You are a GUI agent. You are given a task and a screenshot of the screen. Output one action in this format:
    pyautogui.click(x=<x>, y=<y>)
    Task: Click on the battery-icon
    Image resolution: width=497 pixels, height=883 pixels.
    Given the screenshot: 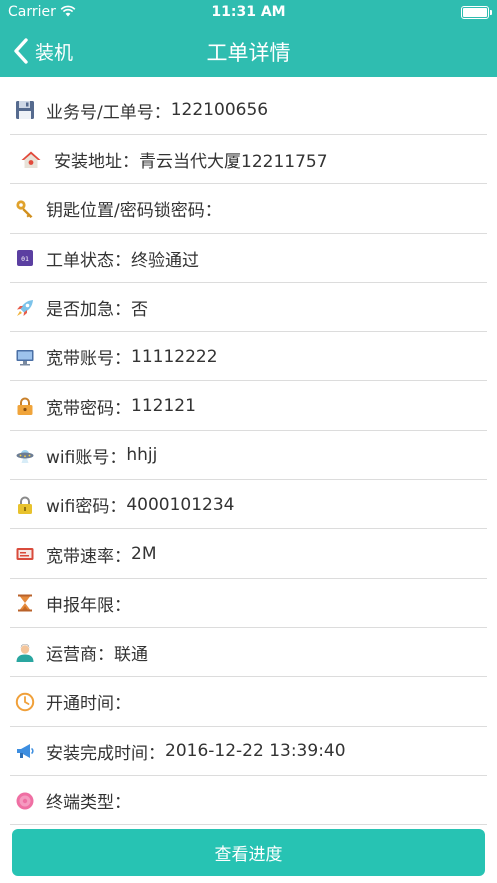 What is the action you would take?
    pyautogui.click(x=476, y=12)
    